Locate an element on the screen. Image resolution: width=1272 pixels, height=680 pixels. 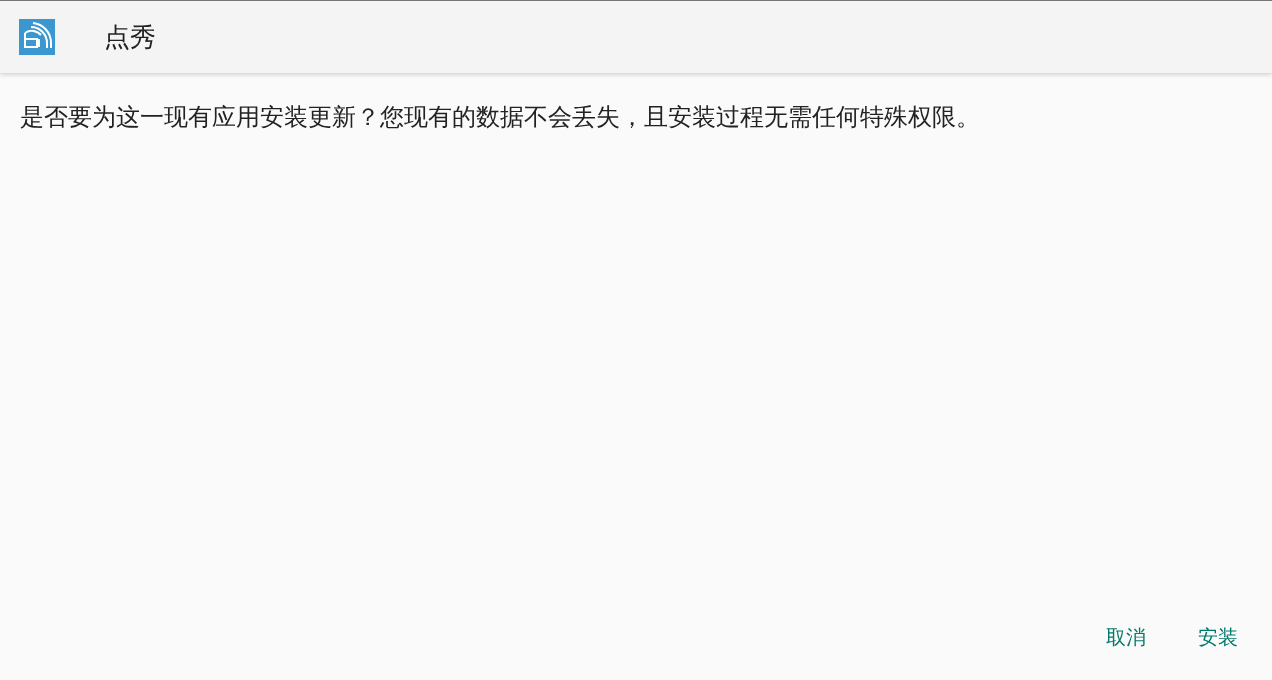
message-text: 是否要为这一现有应用安装更新？您现有的数据不会丢失，且安装过程无需任何特殊权限。 is located at coordinates (500, 117).